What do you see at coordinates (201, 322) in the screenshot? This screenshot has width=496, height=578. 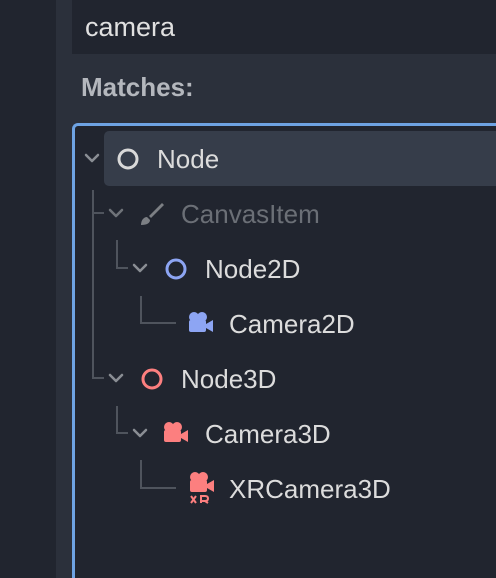 I see `camera2d-icon` at bounding box center [201, 322].